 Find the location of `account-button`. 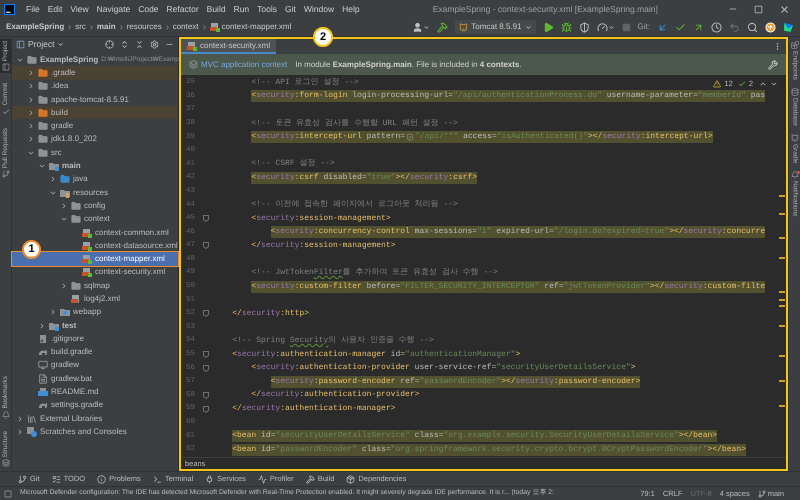

account-button is located at coordinates (421, 27).